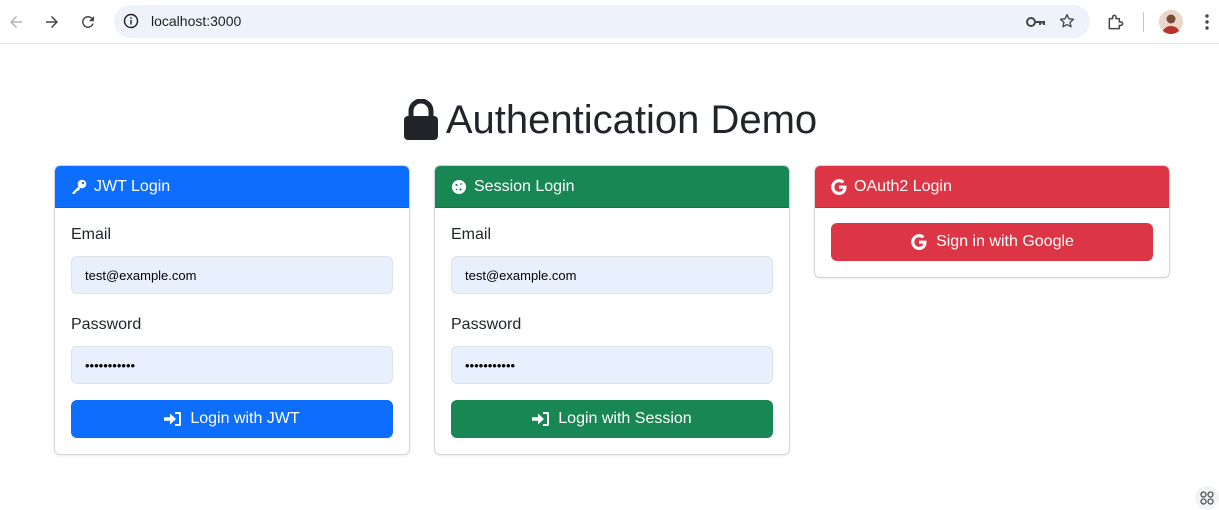 This screenshot has height=510, width=1219. I want to click on login-with-session-button: Login with Session, so click(612, 419).